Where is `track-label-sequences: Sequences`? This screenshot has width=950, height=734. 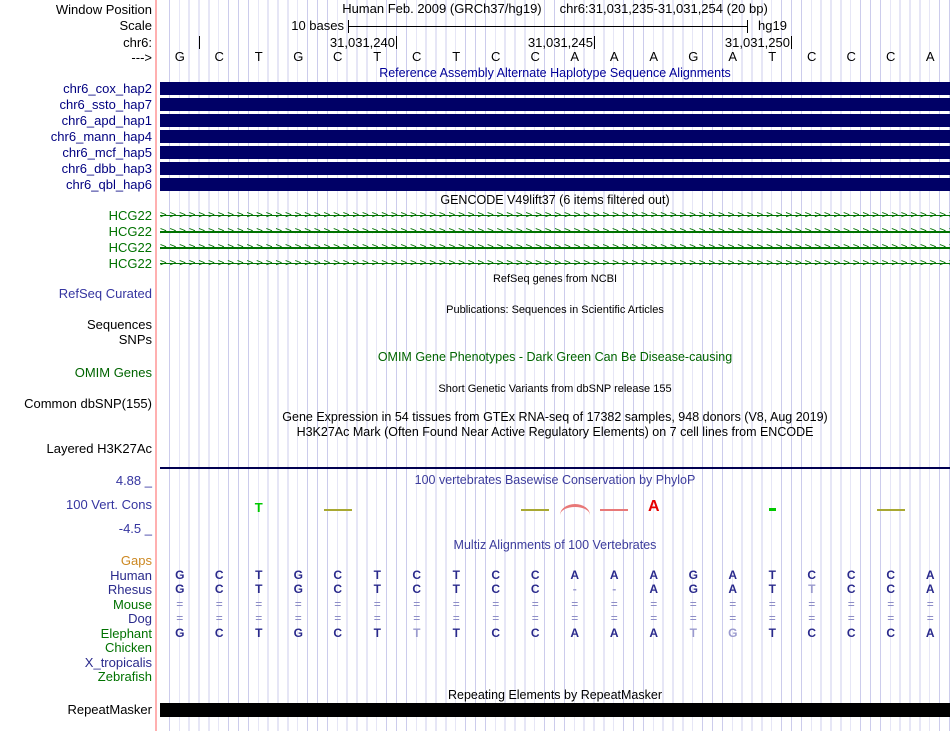 track-label-sequences: Sequences is located at coordinates (119, 324).